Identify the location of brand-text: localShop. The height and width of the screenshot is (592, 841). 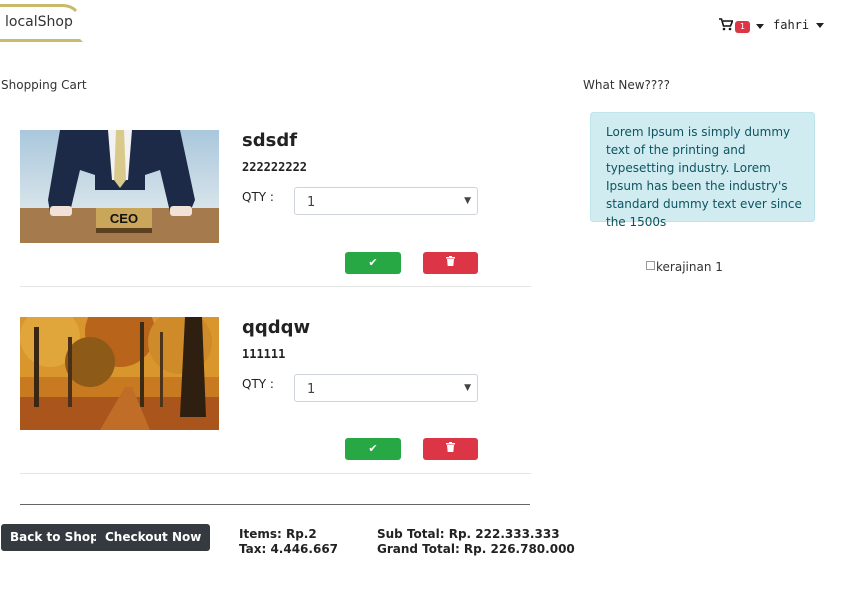
(39, 22).